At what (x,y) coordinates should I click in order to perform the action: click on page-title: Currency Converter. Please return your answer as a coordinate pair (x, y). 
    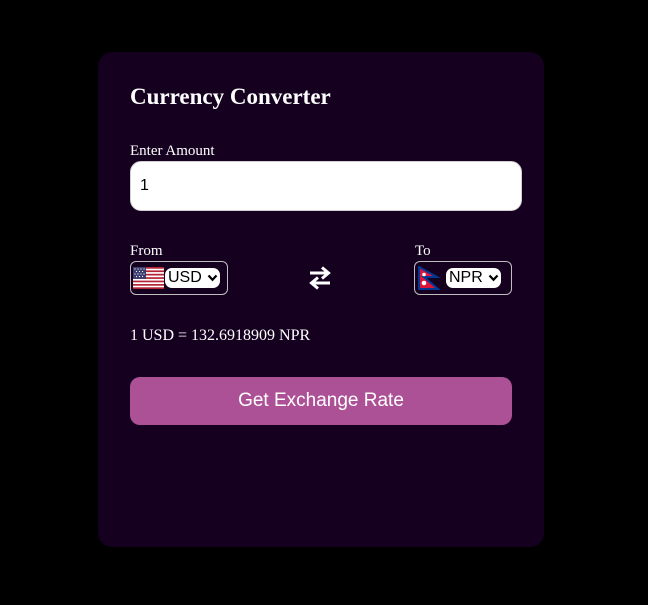
    Looking at the image, I should click on (230, 96).